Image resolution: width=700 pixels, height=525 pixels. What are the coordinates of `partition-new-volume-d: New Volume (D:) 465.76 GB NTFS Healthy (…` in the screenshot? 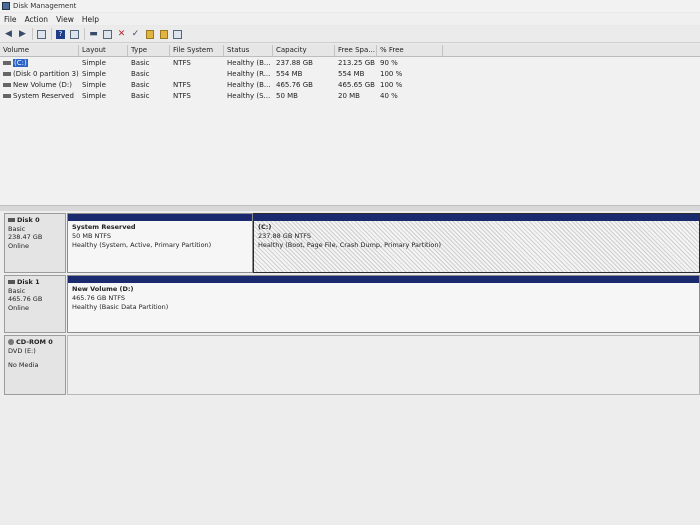 It's located at (383, 304).